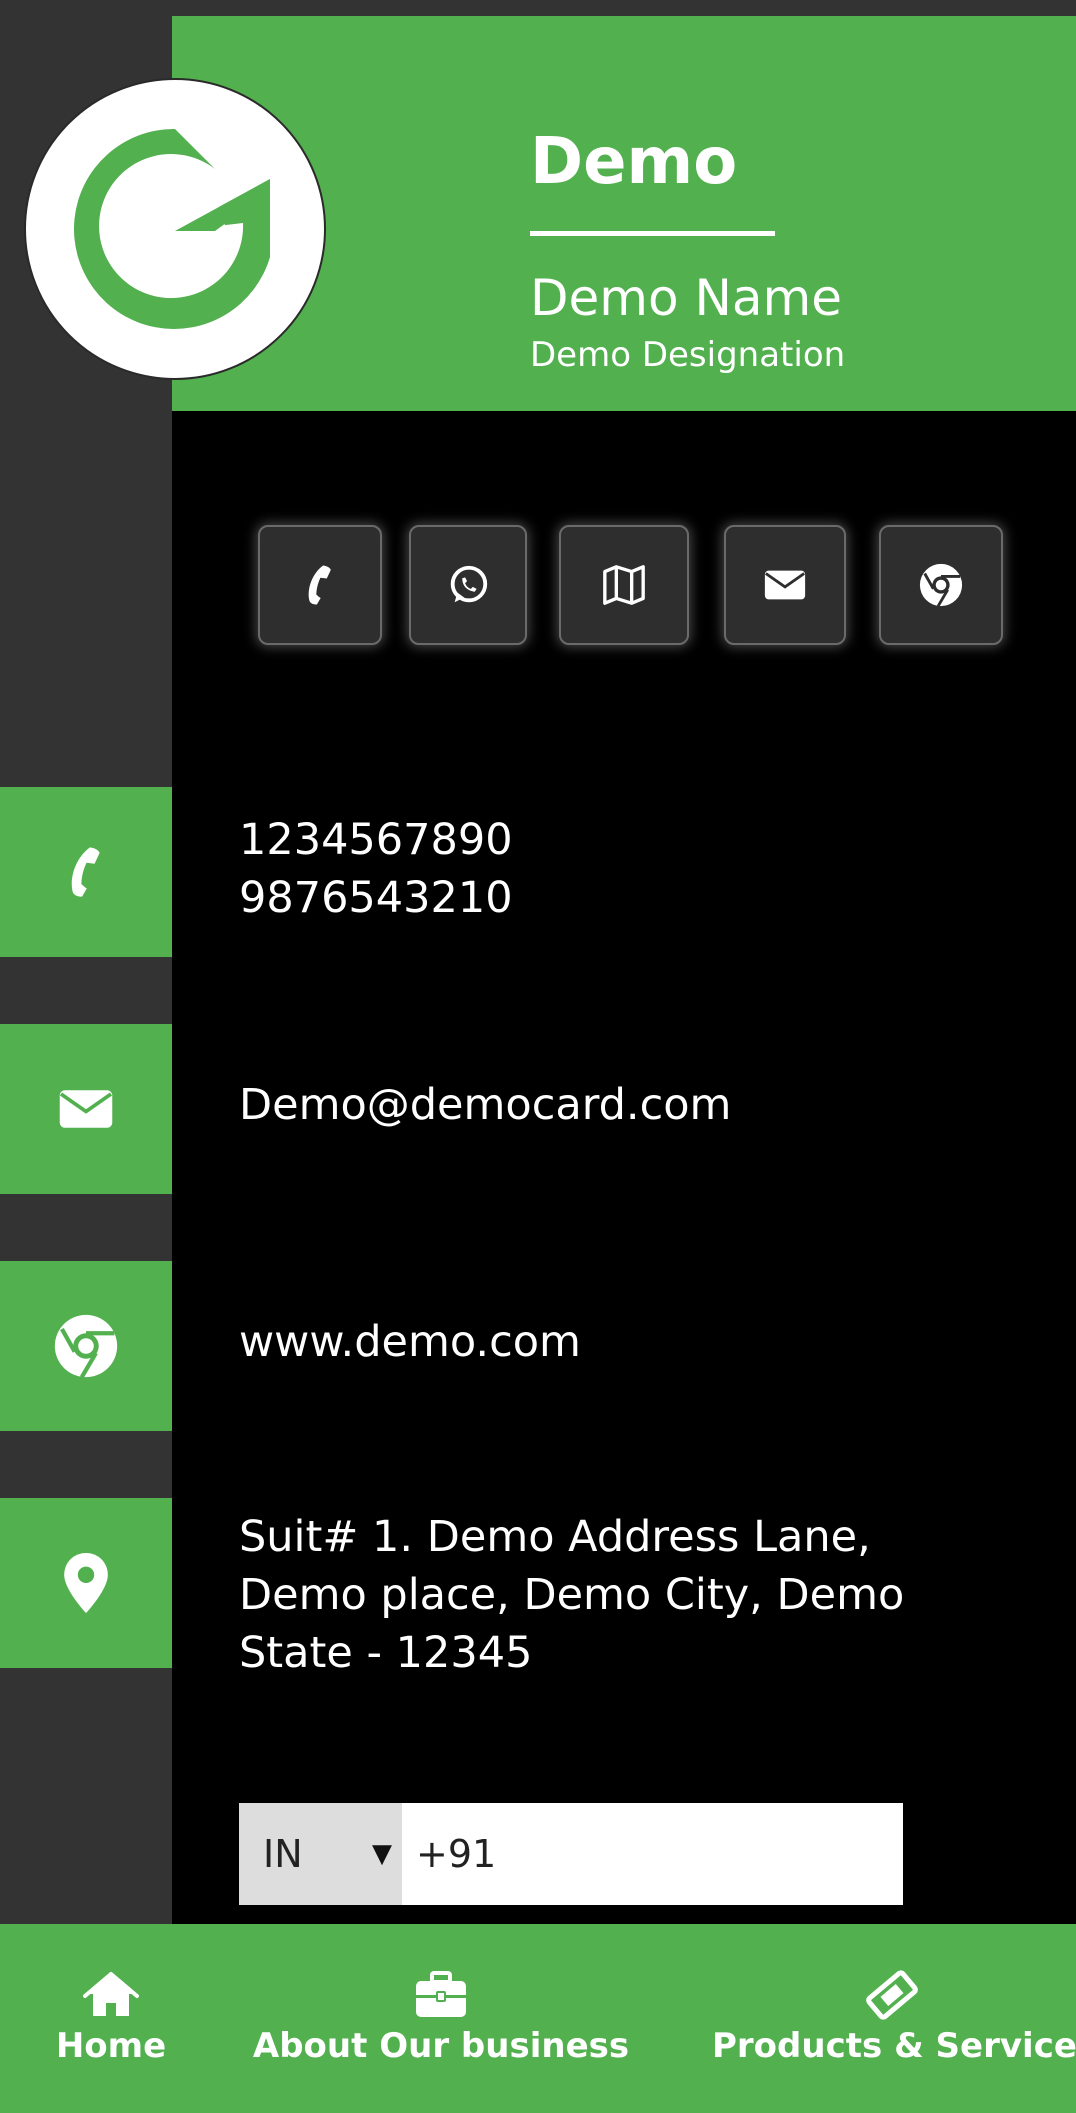 This screenshot has width=1076, height=2113. What do you see at coordinates (652, 233) in the screenshot?
I see `header-divider` at bounding box center [652, 233].